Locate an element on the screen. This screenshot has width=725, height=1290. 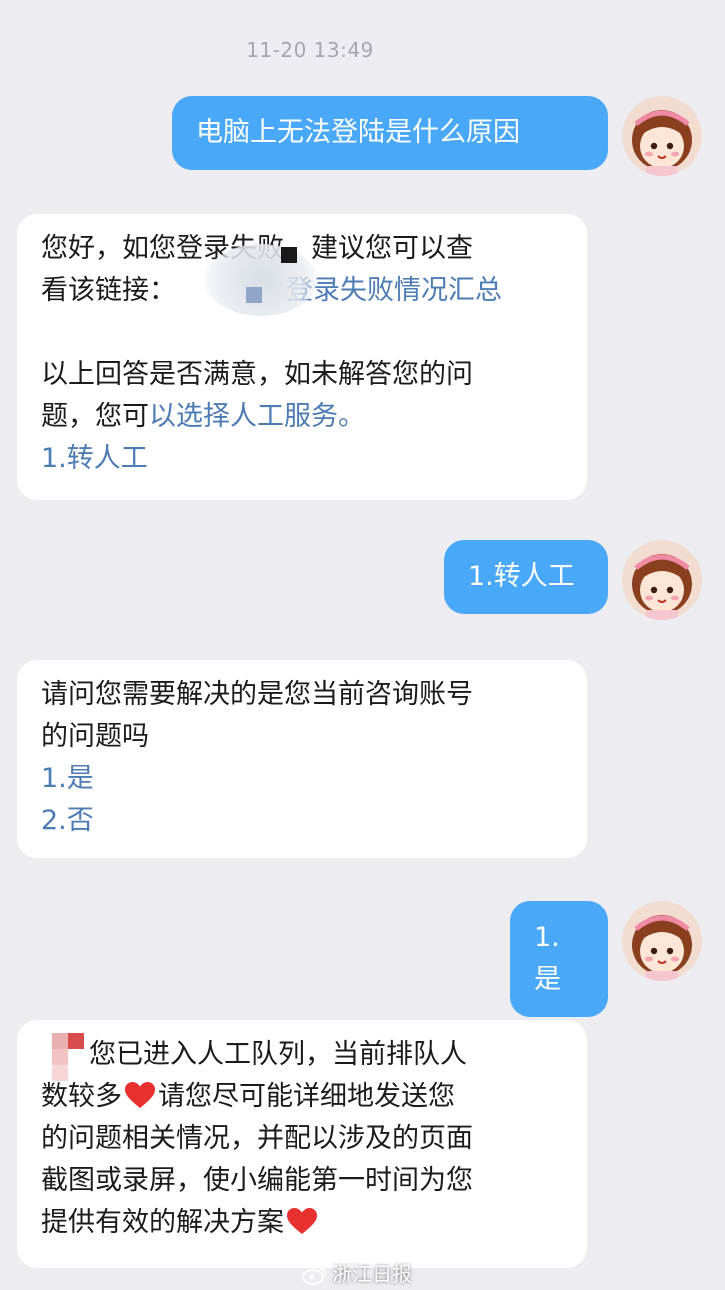
user-message: 1.是 is located at coordinates (559, 959).